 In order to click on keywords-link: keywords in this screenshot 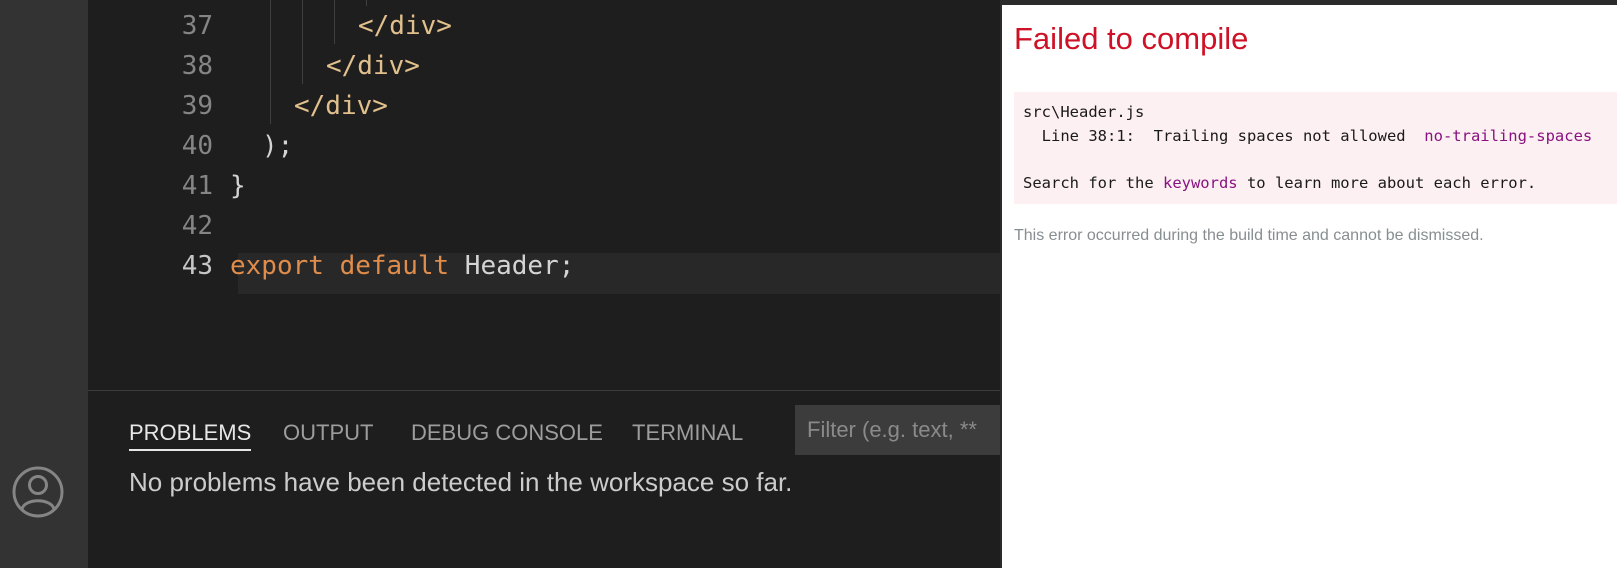, I will do `click(1200, 183)`.